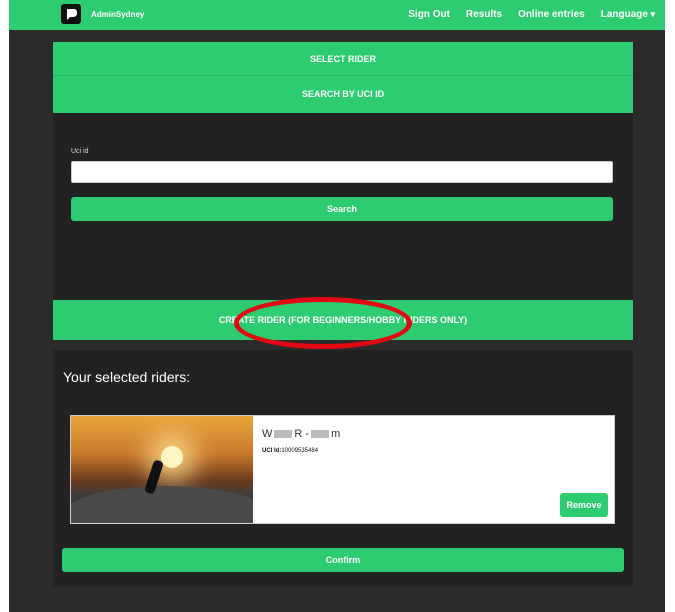  I want to click on sun-shape, so click(172, 457).